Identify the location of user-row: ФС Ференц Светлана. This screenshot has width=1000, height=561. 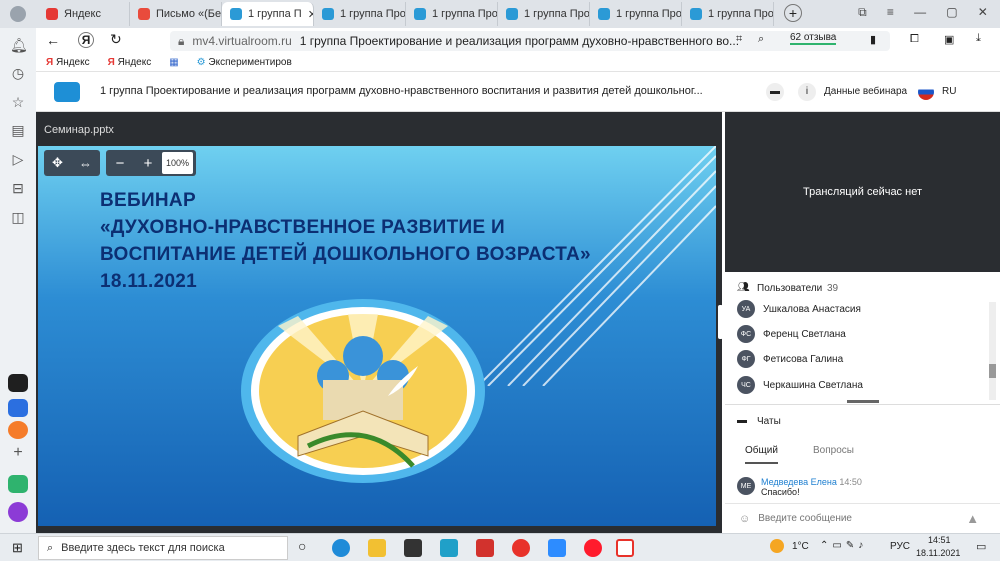
(791, 334).